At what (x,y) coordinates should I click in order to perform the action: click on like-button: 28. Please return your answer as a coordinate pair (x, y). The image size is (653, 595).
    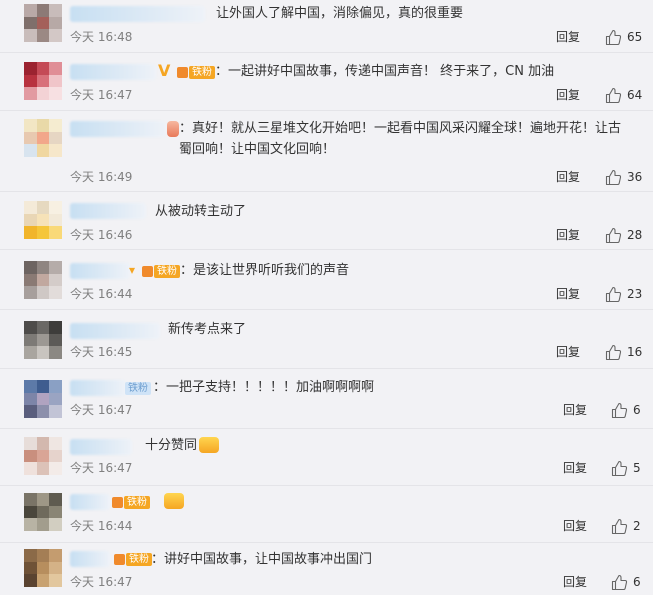
    Looking at the image, I should click on (623, 235).